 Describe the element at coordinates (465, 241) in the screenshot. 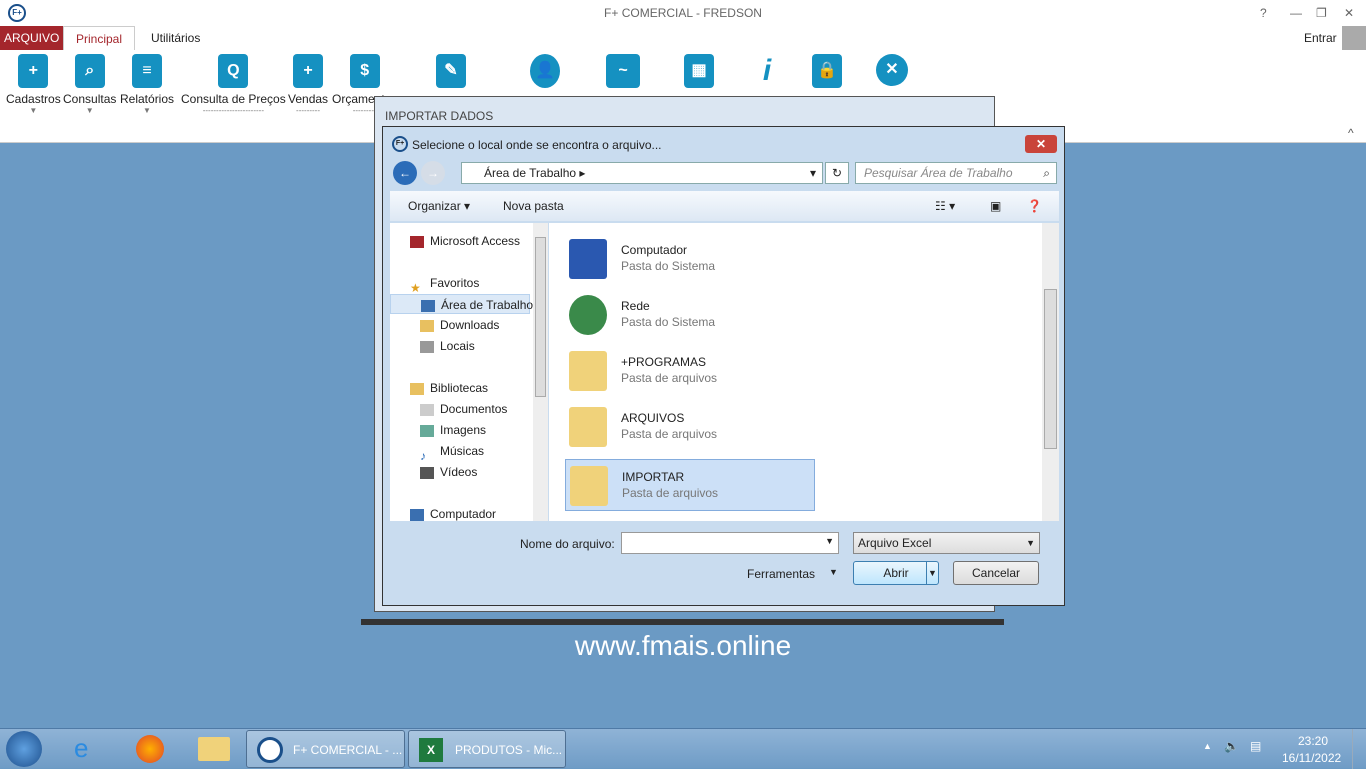

I see `tree-item-microsoft-access: Microsoft Access` at that location.